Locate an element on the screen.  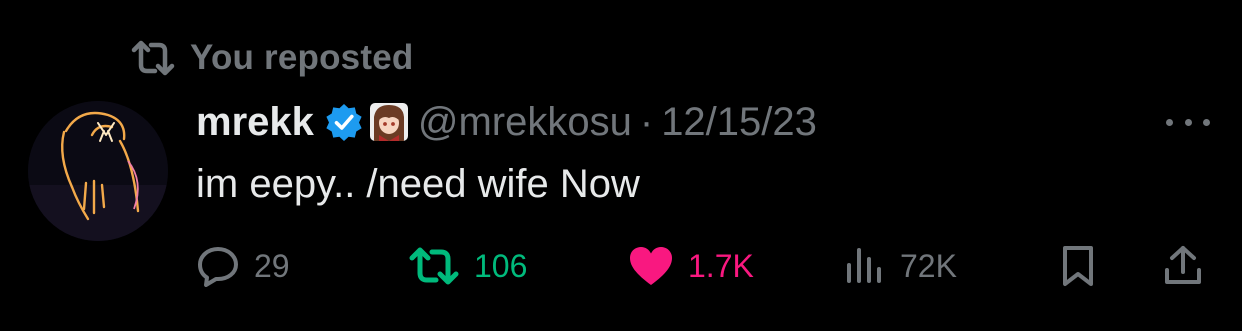
repost-label: You reposted is located at coordinates (301, 58).